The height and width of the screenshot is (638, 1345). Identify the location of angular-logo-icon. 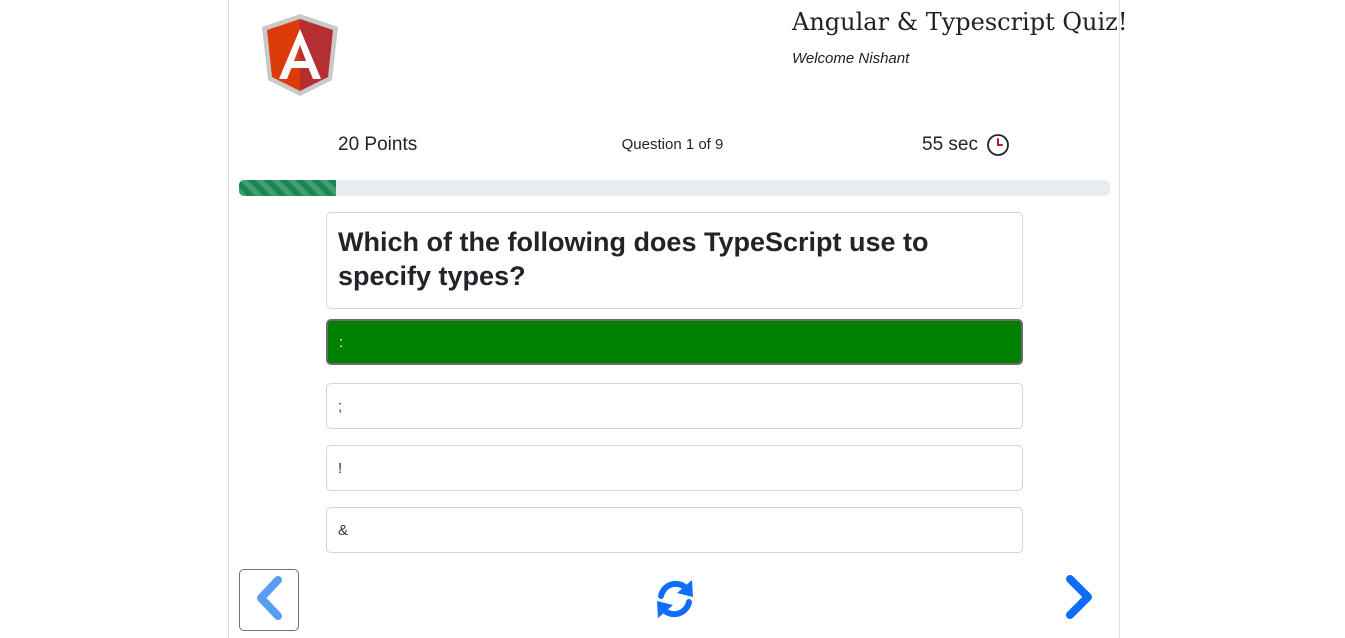
(300, 55).